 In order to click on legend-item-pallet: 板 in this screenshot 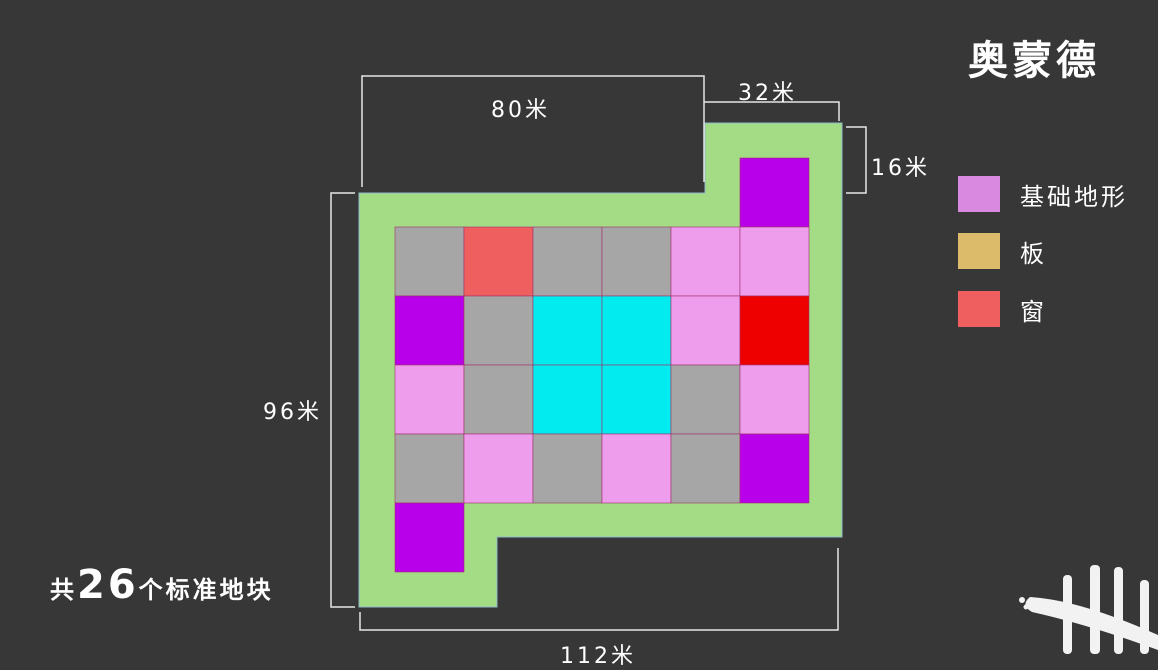, I will do `click(1002, 251)`.